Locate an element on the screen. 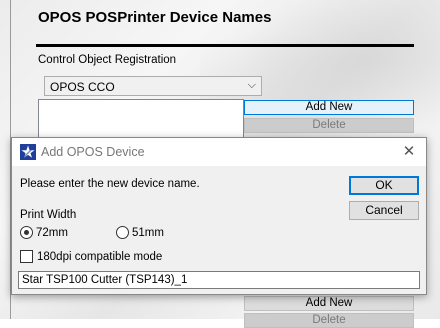  add-new-button: Add New is located at coordinates (329, 107).